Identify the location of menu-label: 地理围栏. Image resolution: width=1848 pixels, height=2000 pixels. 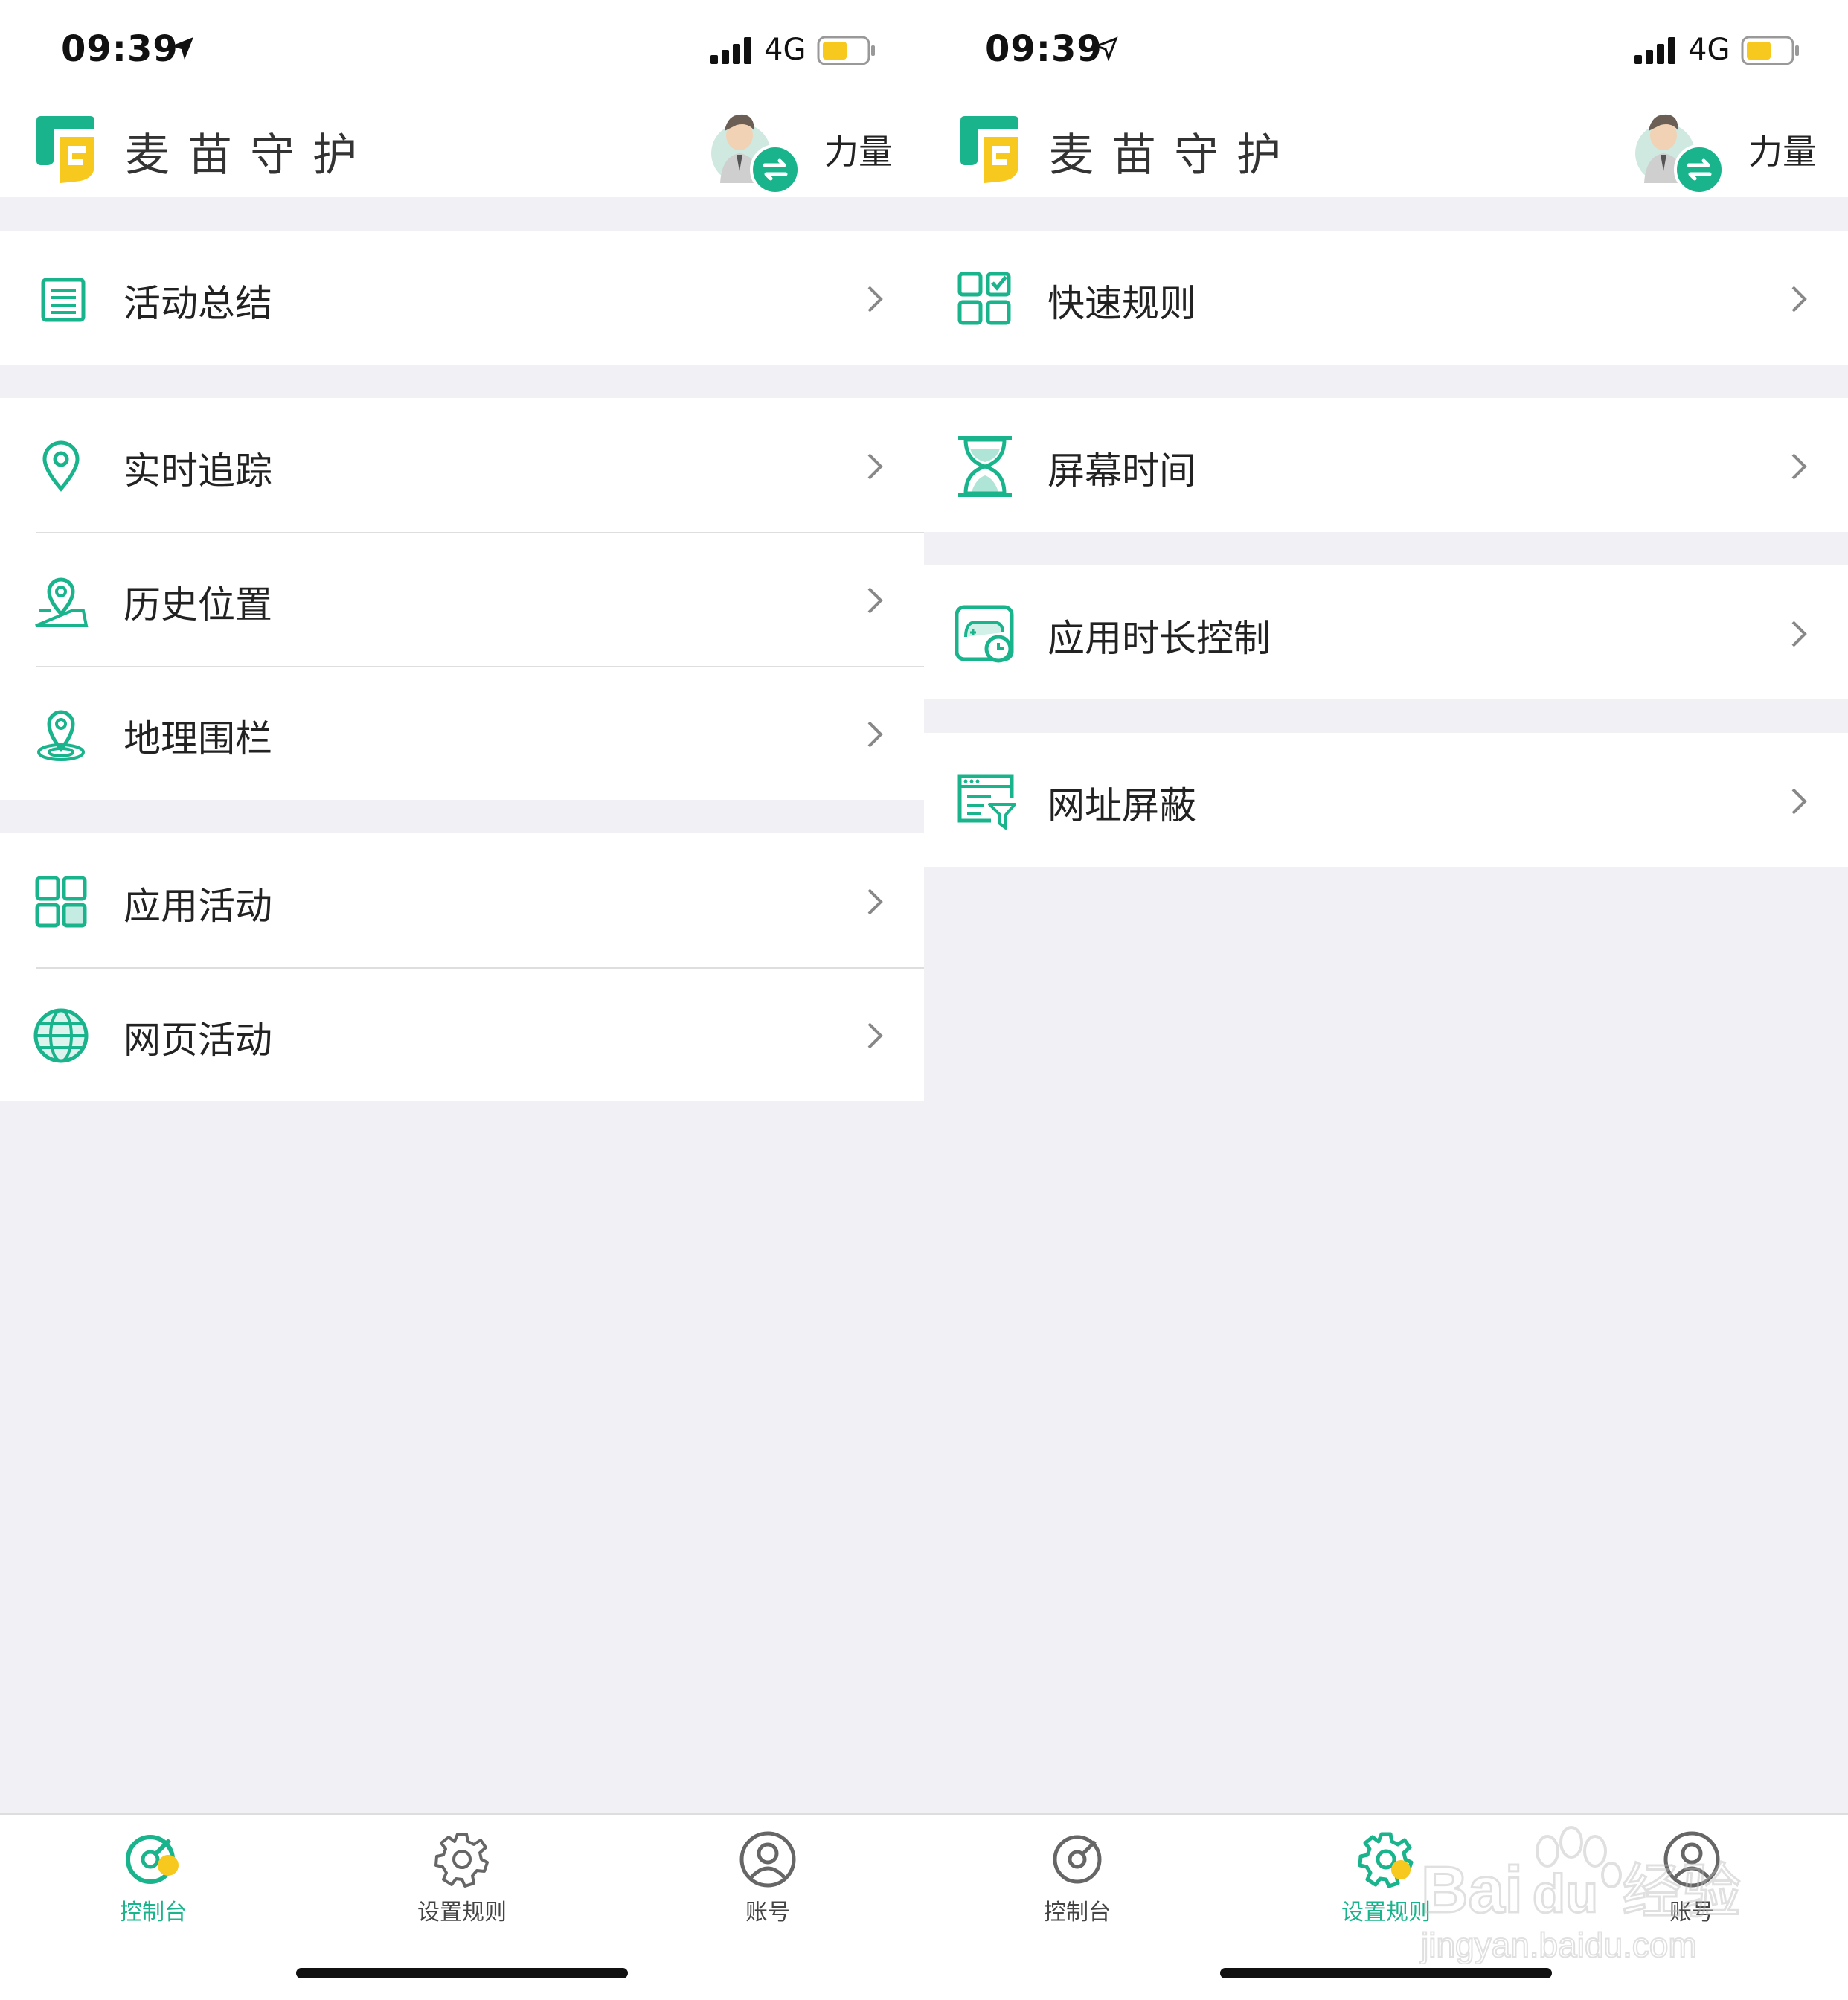
(197, 739).